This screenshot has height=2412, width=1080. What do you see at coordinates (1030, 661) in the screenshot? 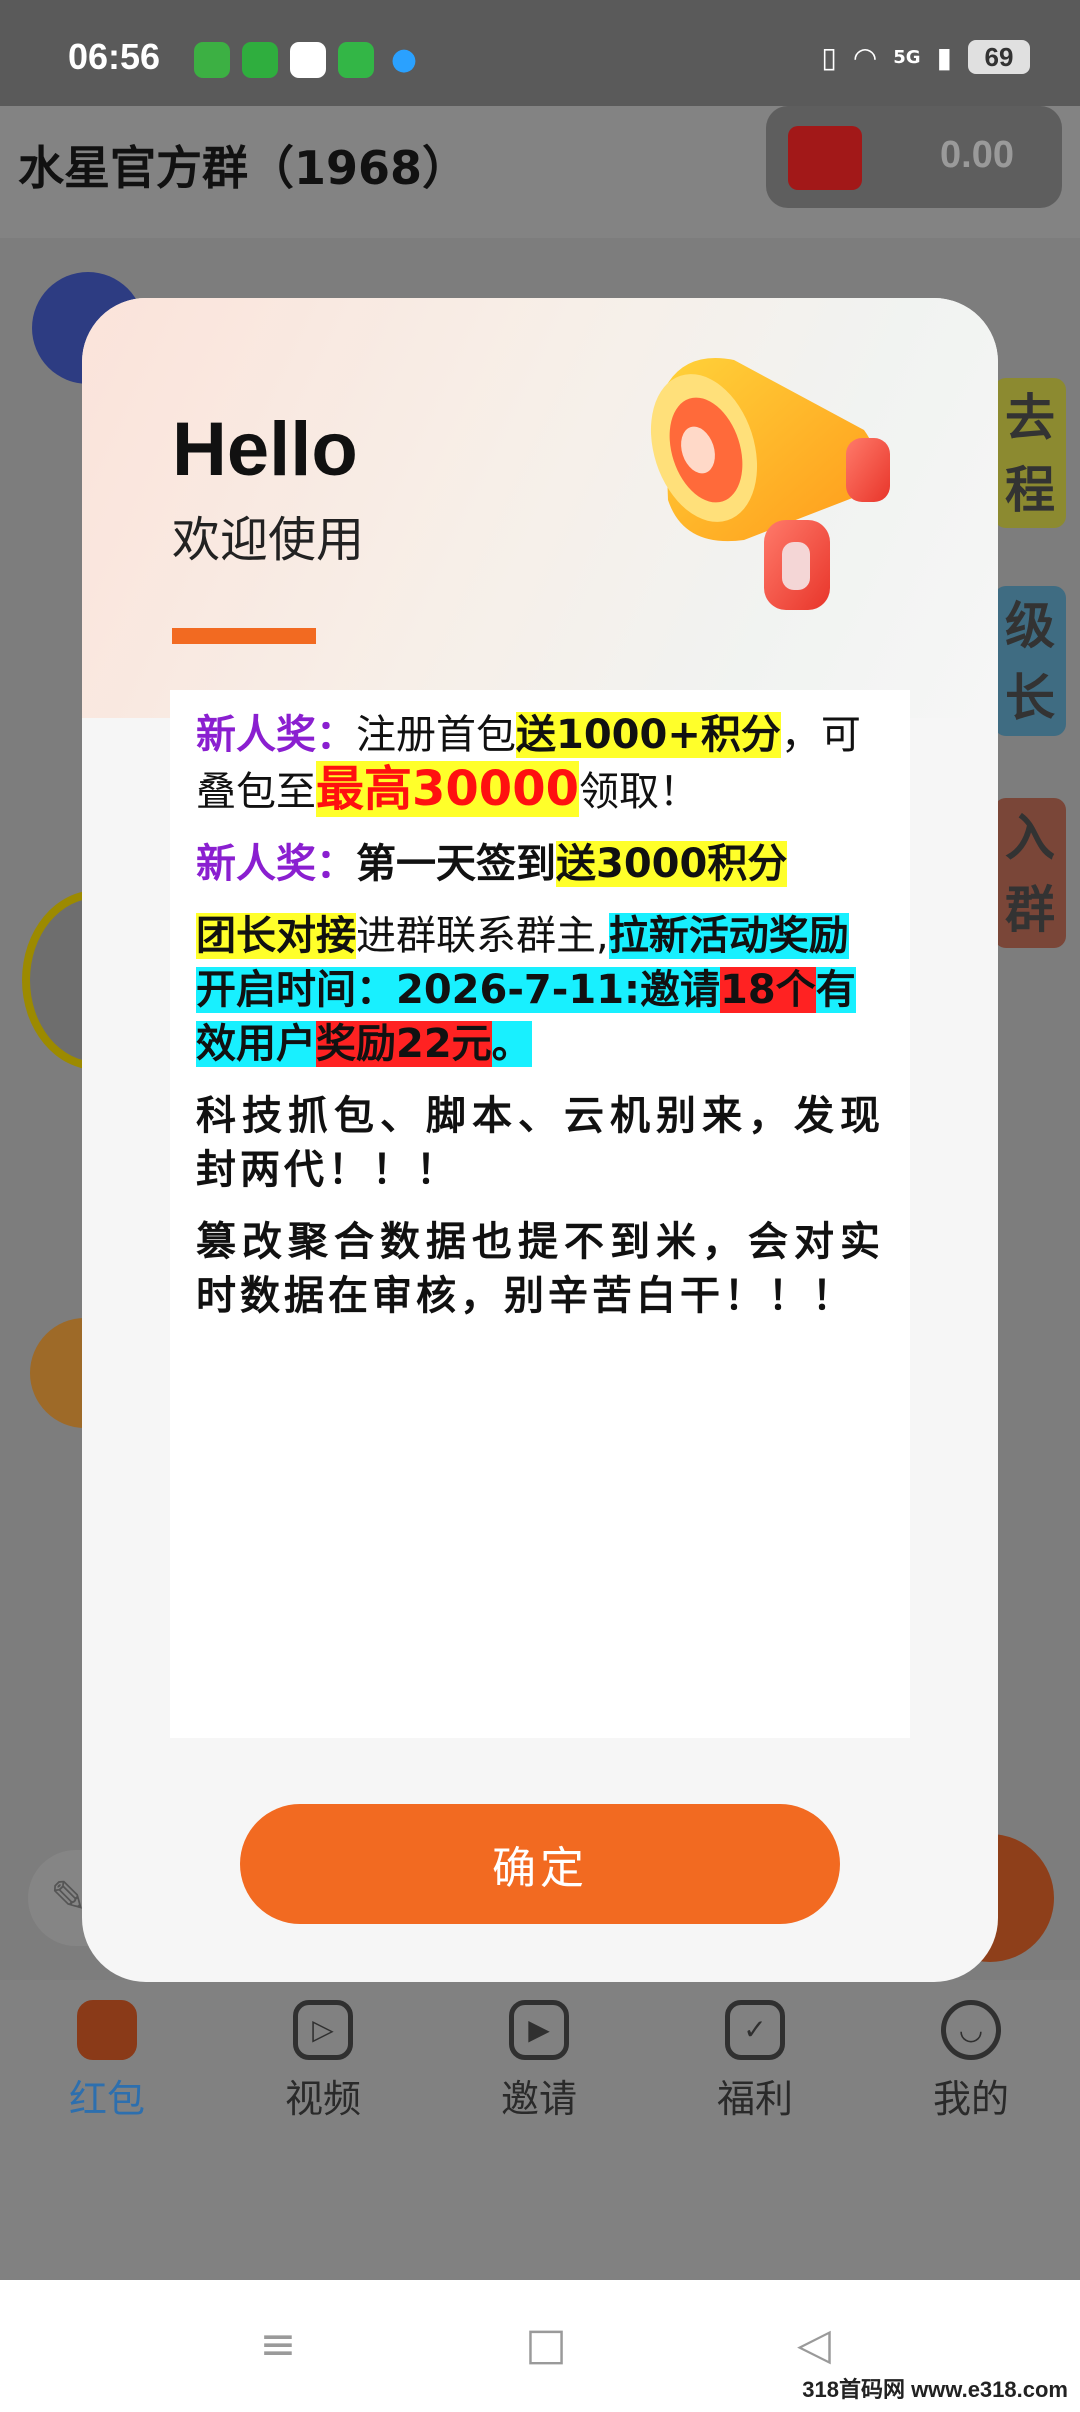
I see `side-badge: 级长` at bounding box center [1030, 661].